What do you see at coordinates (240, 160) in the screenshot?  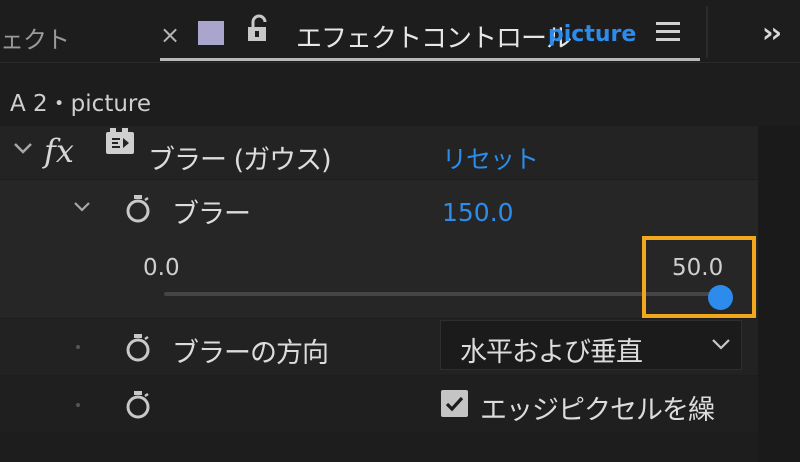 I see `effect-name: ブラー (ガウス)` at bounding box center [240, 160].